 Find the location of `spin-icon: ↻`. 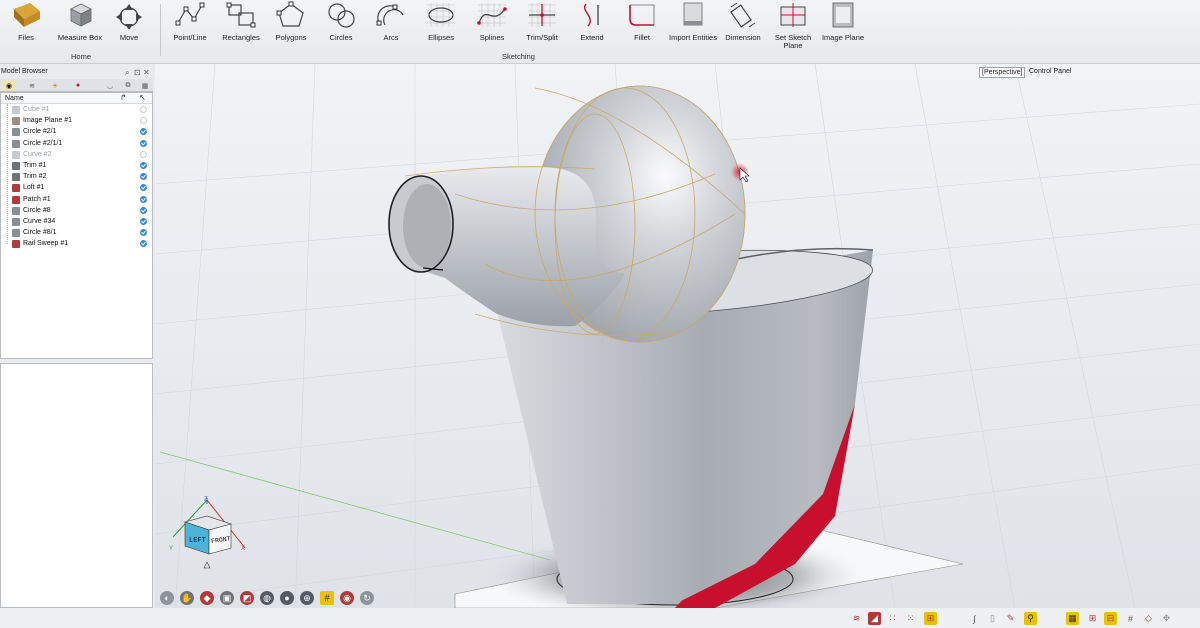

spin-icon: ↻ is located at coordinates (367, 598).